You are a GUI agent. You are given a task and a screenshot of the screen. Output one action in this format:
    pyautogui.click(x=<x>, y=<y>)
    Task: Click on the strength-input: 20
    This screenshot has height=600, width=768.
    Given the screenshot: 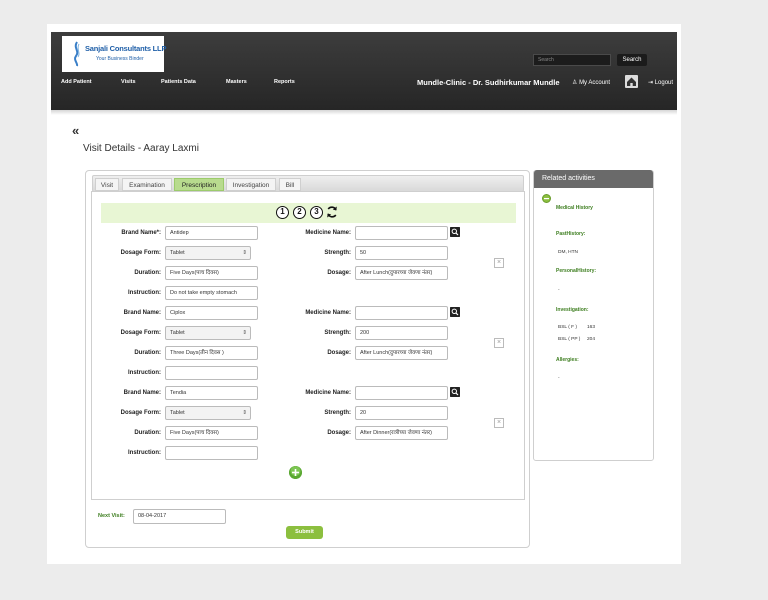 What is the action you would take?
    pyautogui.click(x=401, y=413)
    